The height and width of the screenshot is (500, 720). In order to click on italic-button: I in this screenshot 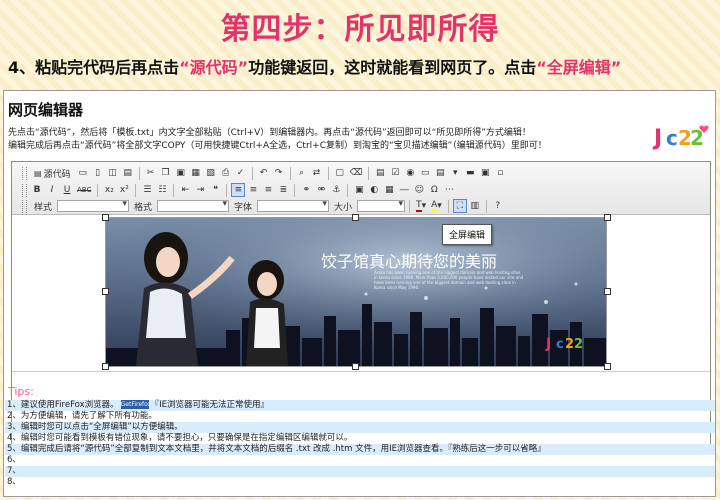, I will do `click(52, 190)`.